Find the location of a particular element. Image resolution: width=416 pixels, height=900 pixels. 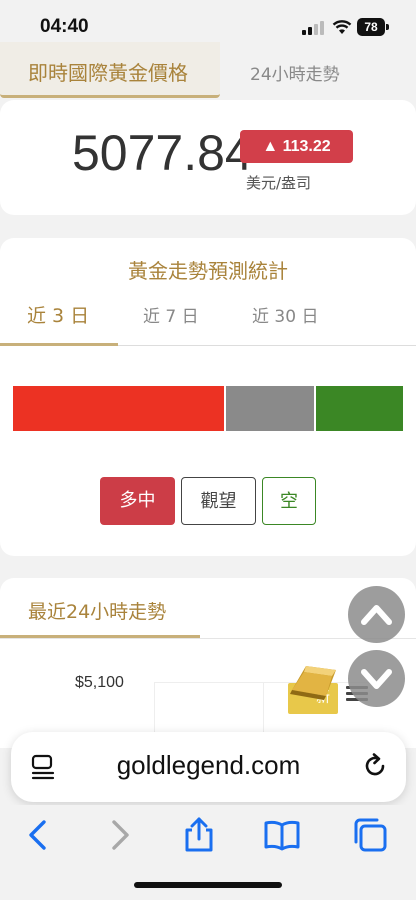

scroll-up-button is located at coordinates (376, 614).